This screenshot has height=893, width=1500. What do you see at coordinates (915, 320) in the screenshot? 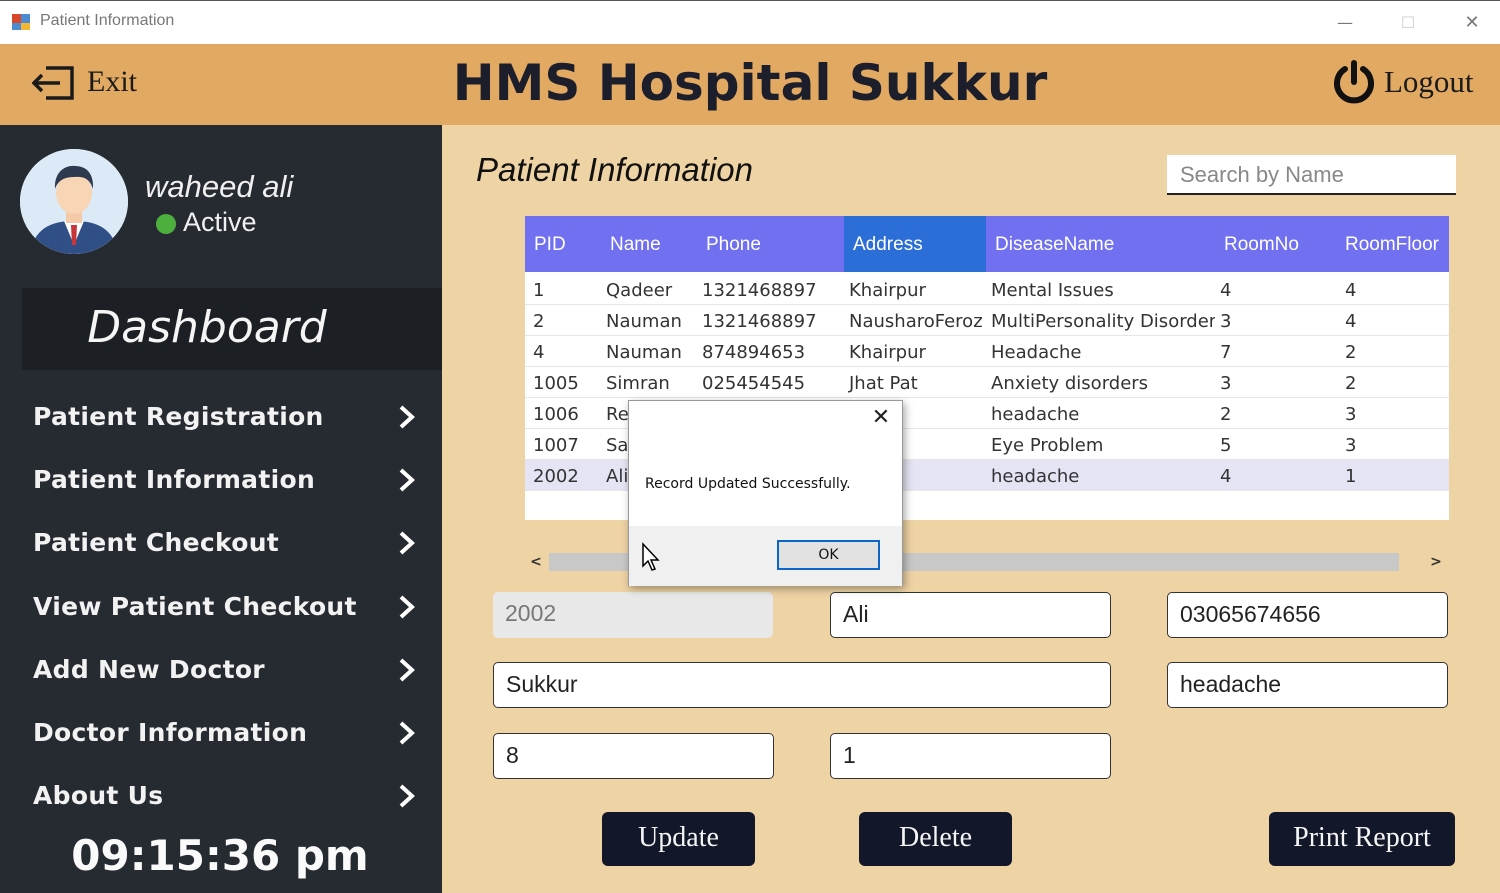
I see `cell-address: NausharoFeroz` at bounding box center [915, 320].